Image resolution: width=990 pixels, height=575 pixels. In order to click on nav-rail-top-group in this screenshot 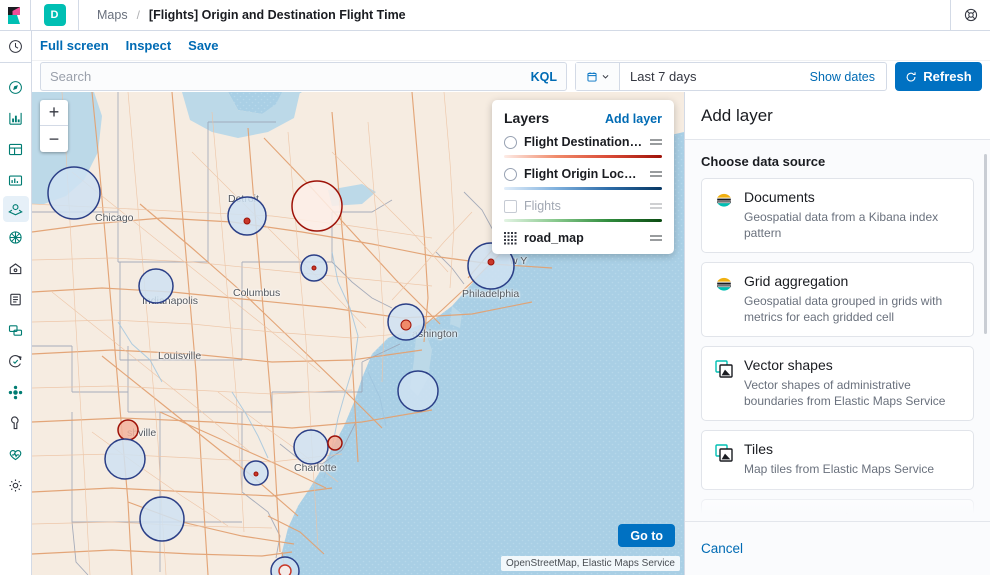, I will do `click(16, 47)`.